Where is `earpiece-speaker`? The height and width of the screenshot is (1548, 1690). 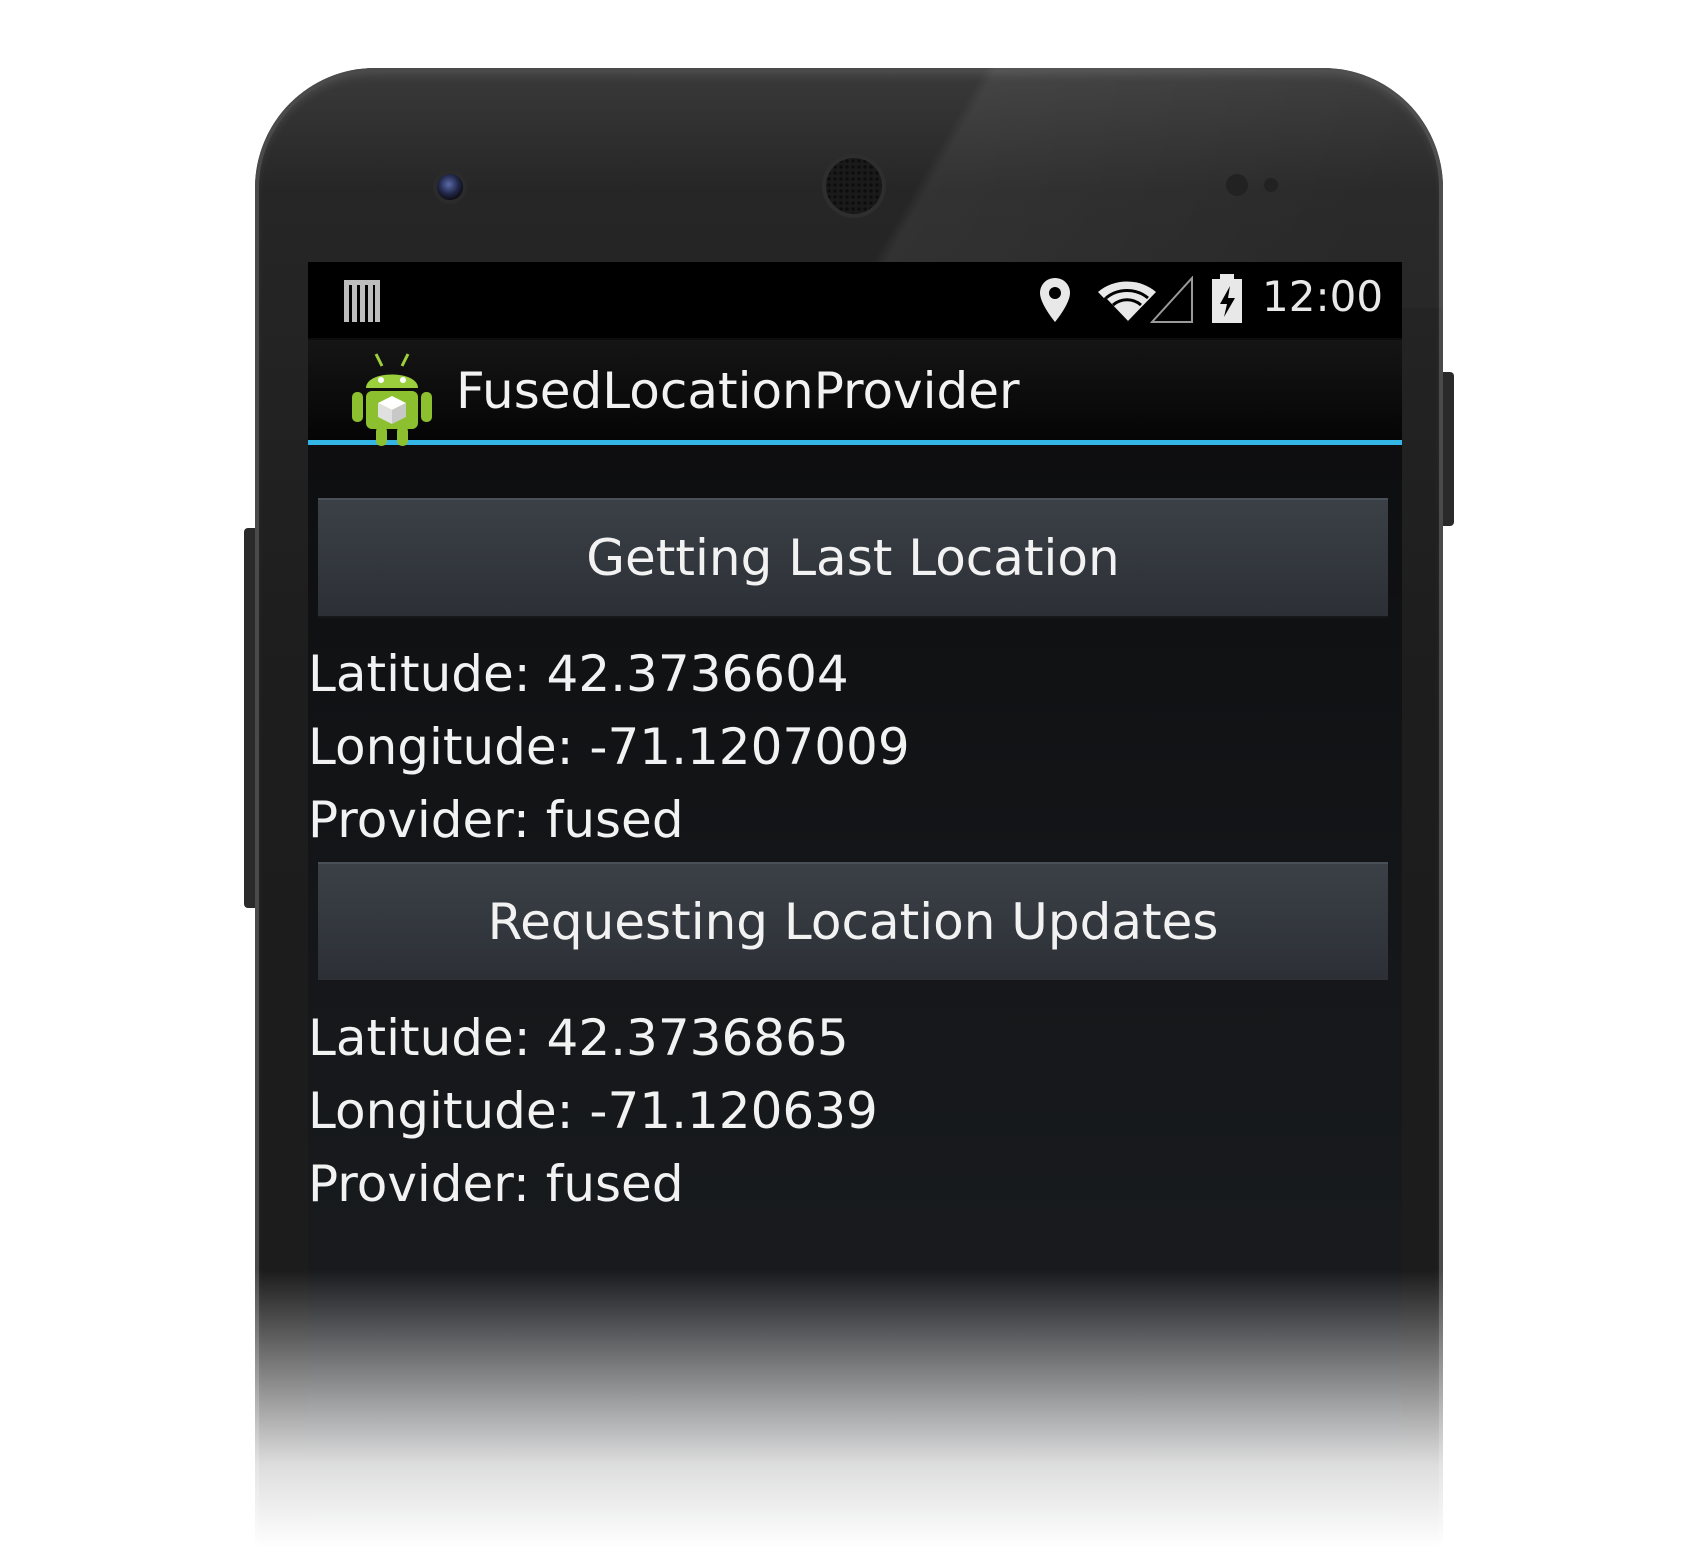
earpiece-speaker is located at coordinates (854, 186).